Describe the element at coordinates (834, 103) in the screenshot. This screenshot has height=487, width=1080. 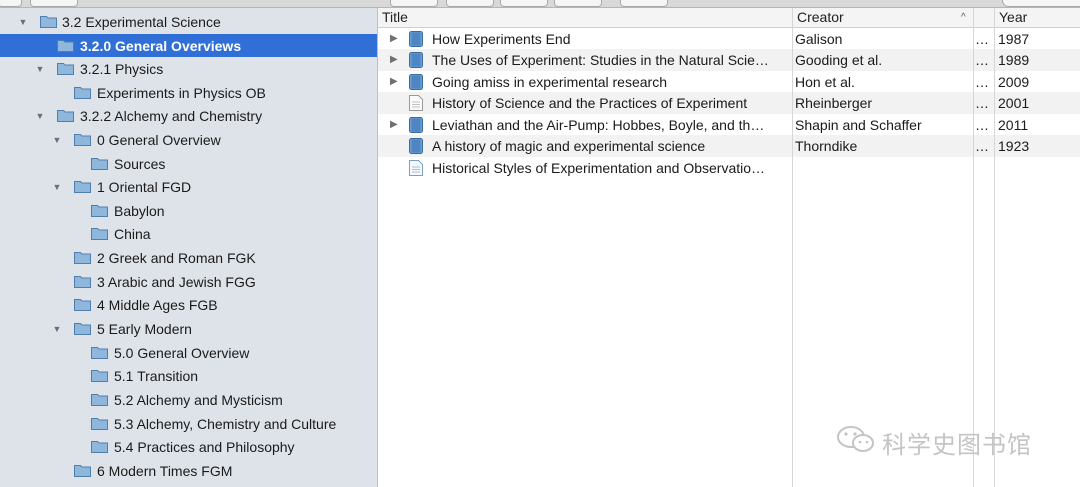
I see `cell-creator: Rheinberger` at that location.